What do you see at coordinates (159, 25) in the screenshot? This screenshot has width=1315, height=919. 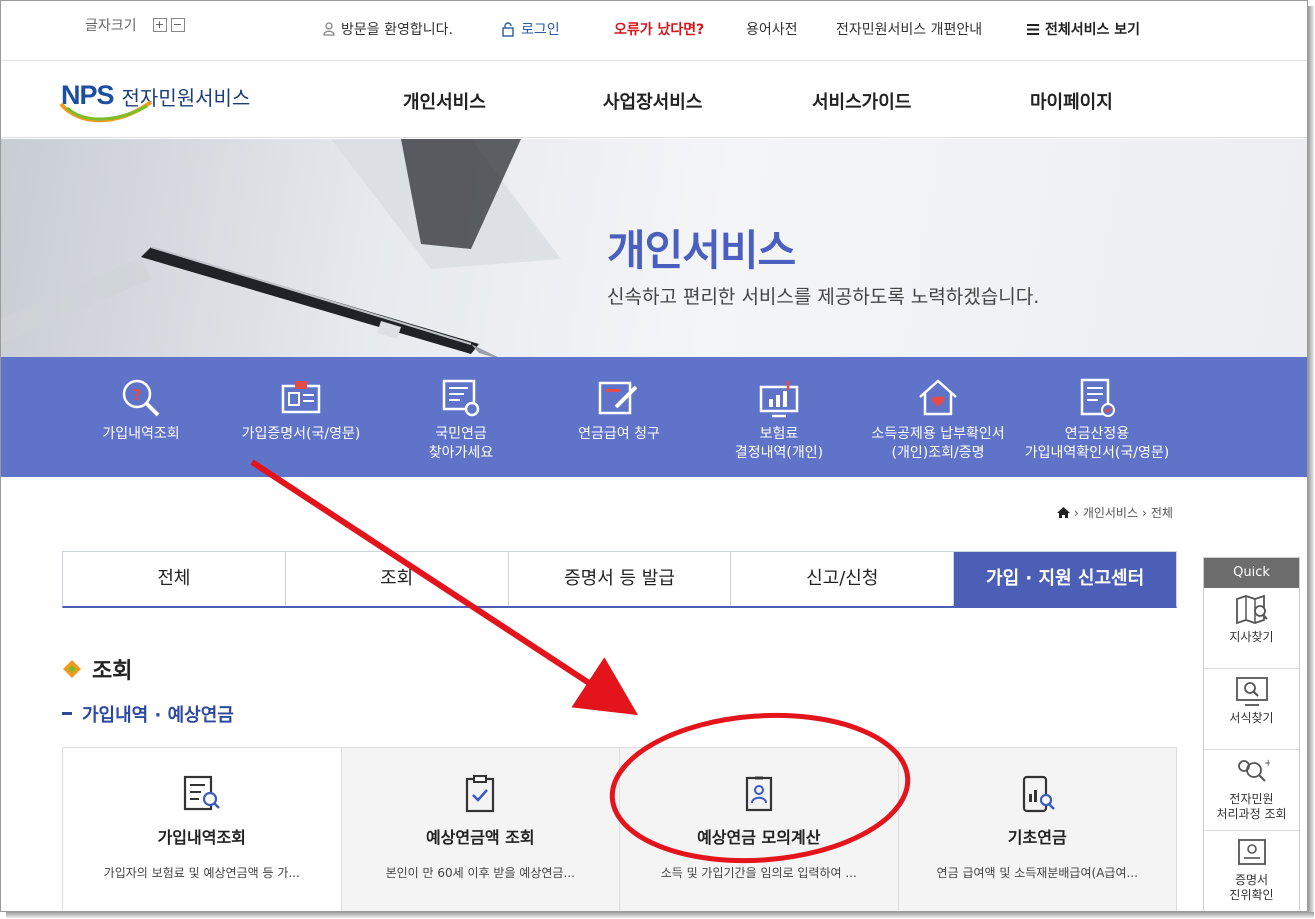 I see `font-increase-button: +` at bounding box center [159, 25].